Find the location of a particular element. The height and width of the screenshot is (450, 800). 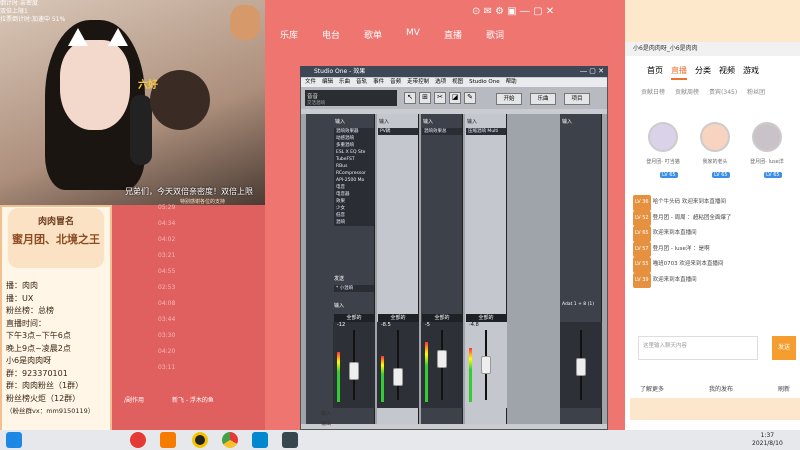

arrow-tool-icon: ↖ is located at coordinates (410, 98).